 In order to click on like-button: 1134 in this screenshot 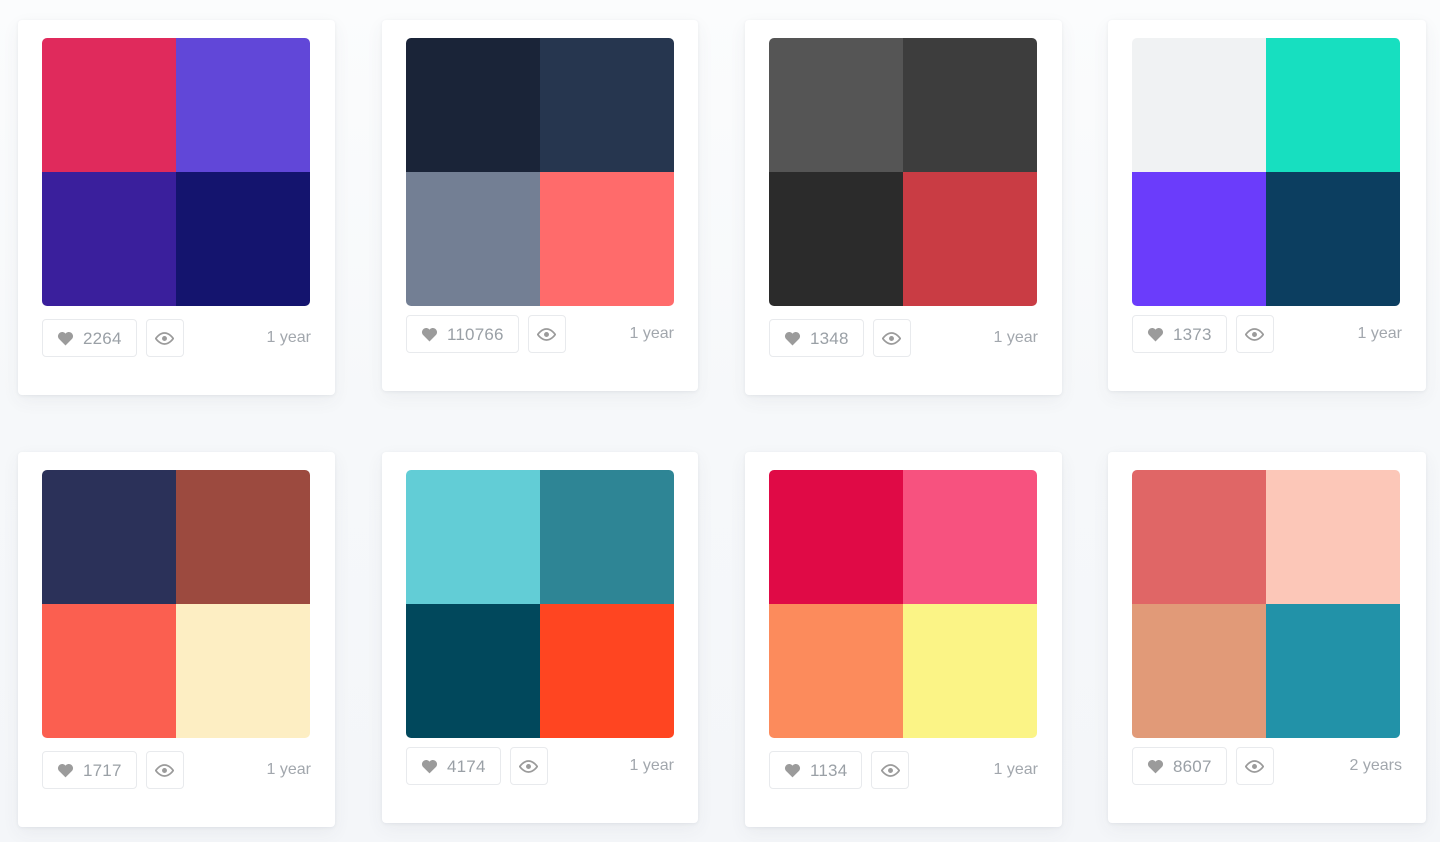, I will do `click(816, 770)`.